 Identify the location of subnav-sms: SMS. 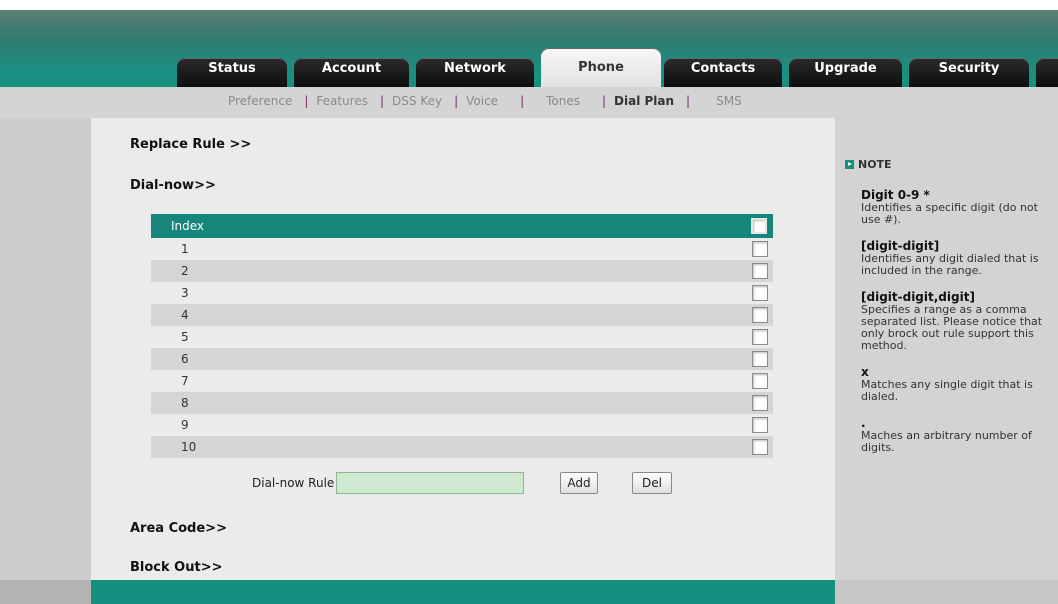
(729, 101).